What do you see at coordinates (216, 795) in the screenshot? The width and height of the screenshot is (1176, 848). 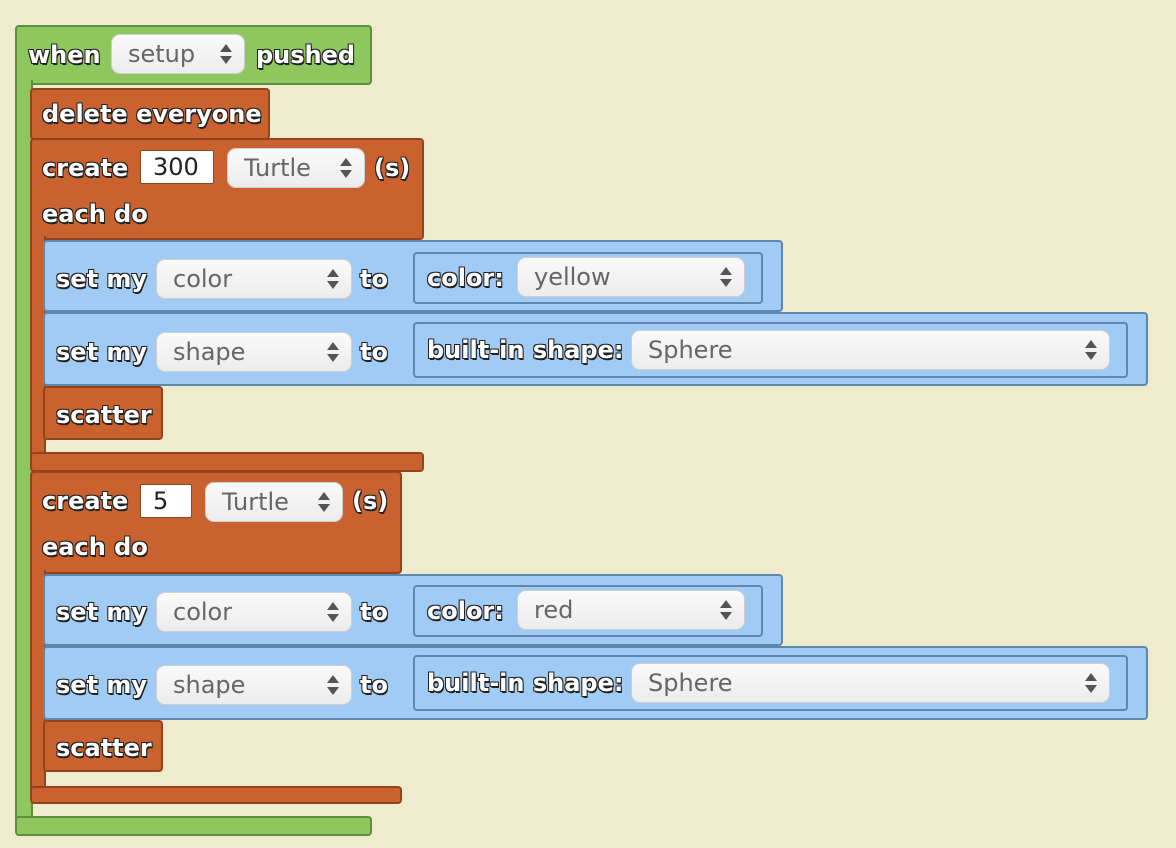 I see `create-block-2-footer` at bounding box center [216, 795].